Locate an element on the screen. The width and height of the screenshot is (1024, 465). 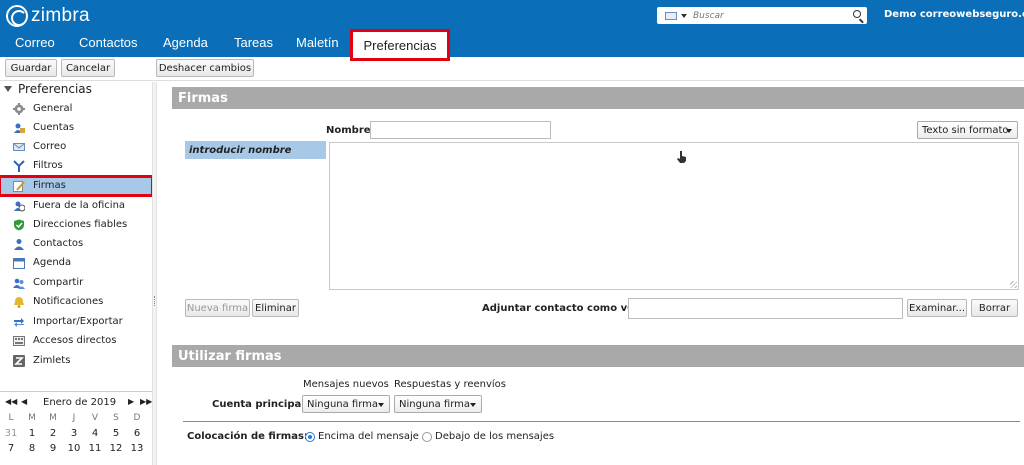
new-signature-button: Nueva firma is located at coordinates (217, 308).